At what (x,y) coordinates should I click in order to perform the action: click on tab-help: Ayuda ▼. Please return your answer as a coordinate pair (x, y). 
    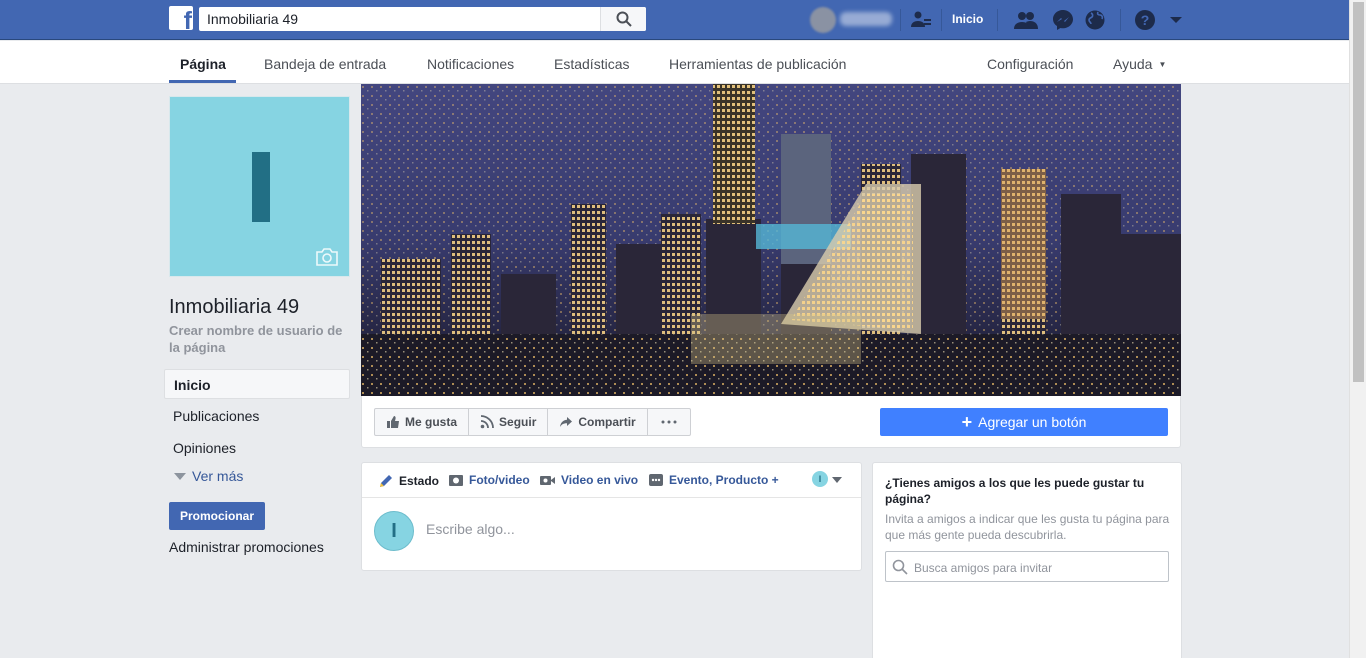
    Looking at the image, I should click on (1139, 64).